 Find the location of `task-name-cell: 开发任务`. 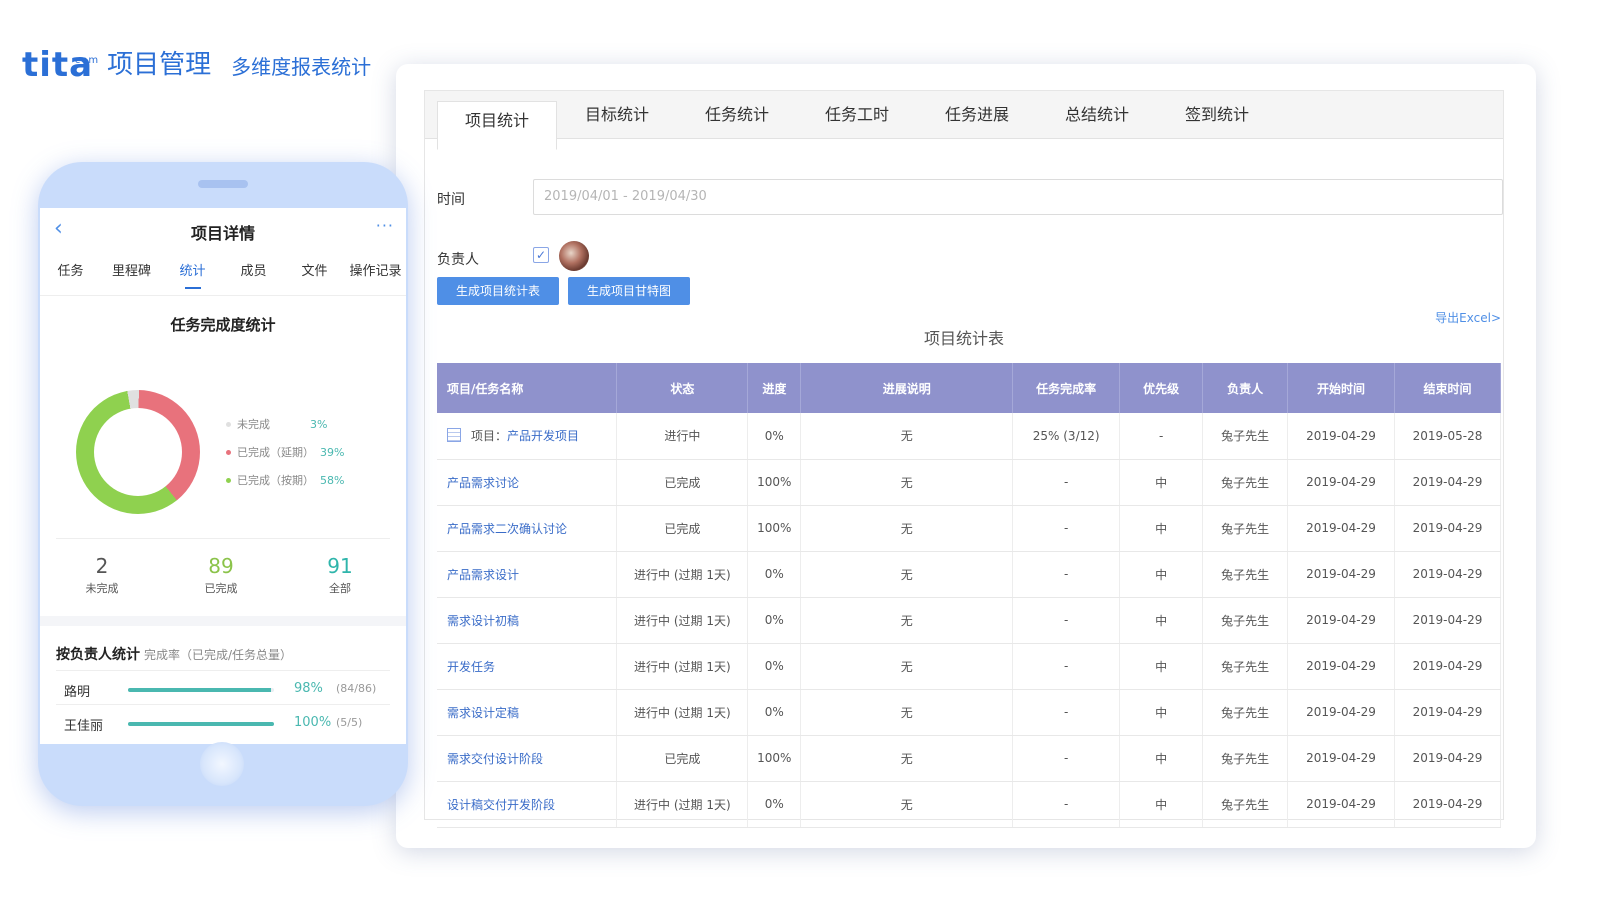

task-name-cell: 开发任务 is located at coordinates (527, 666).